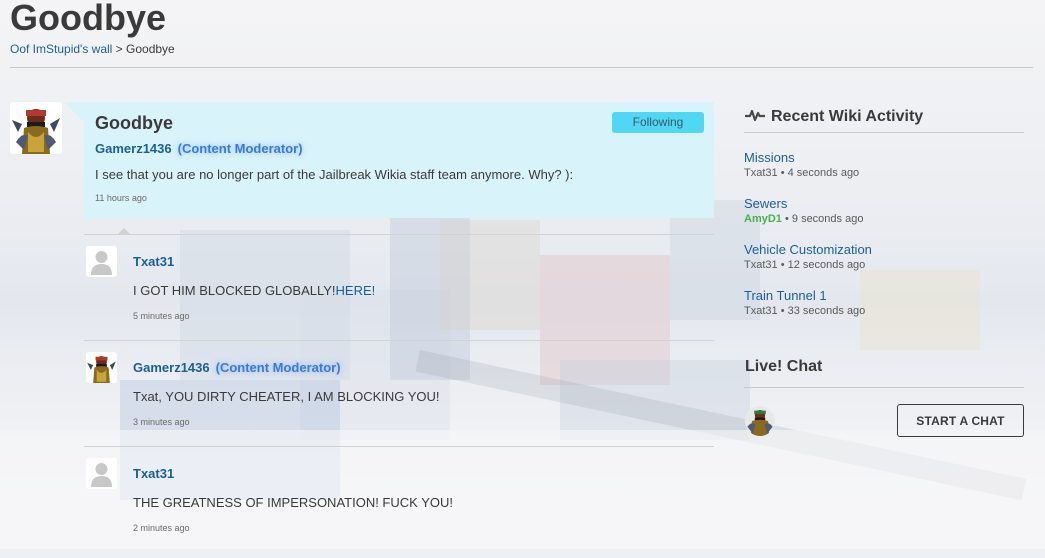  I want to click on reply-body: I GOT HIM BLOCKED GLOBALLY!HERE!, so click(254, 290).